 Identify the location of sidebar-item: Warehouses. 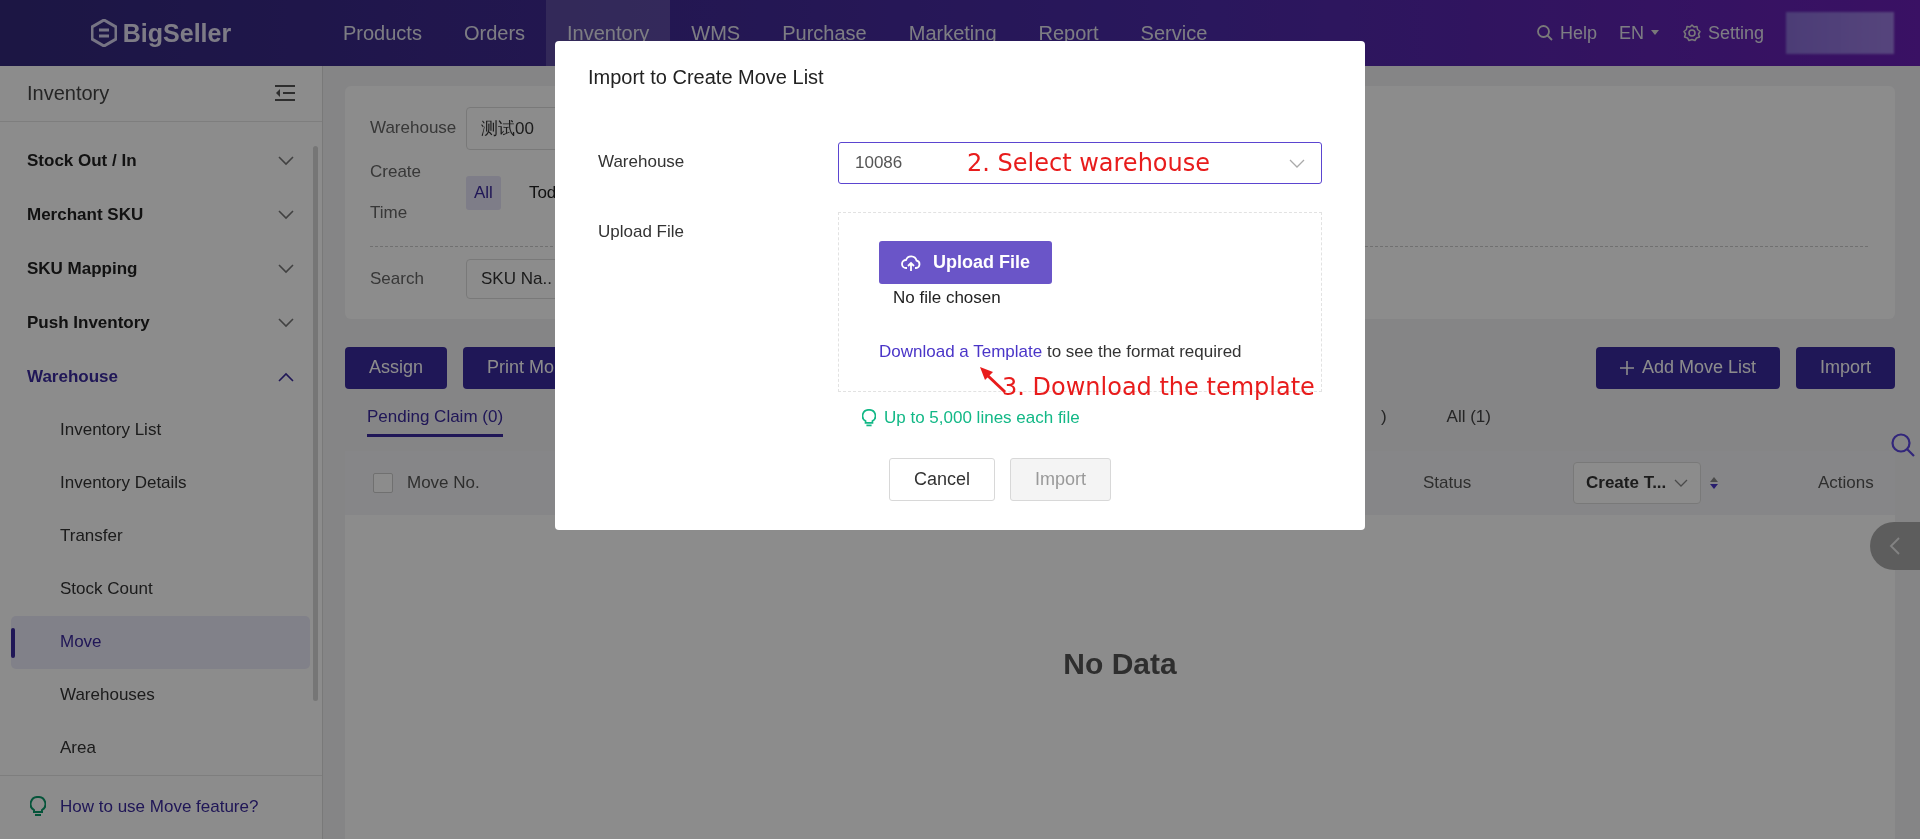
(160, 695).